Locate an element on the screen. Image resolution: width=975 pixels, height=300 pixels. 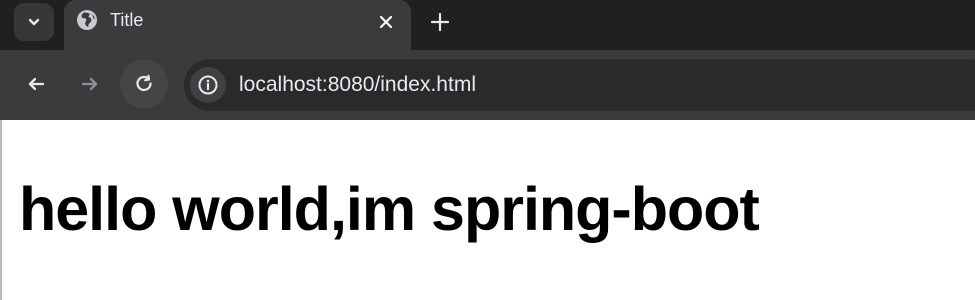
back-arrow-icon is located at coordinates (36, 84).